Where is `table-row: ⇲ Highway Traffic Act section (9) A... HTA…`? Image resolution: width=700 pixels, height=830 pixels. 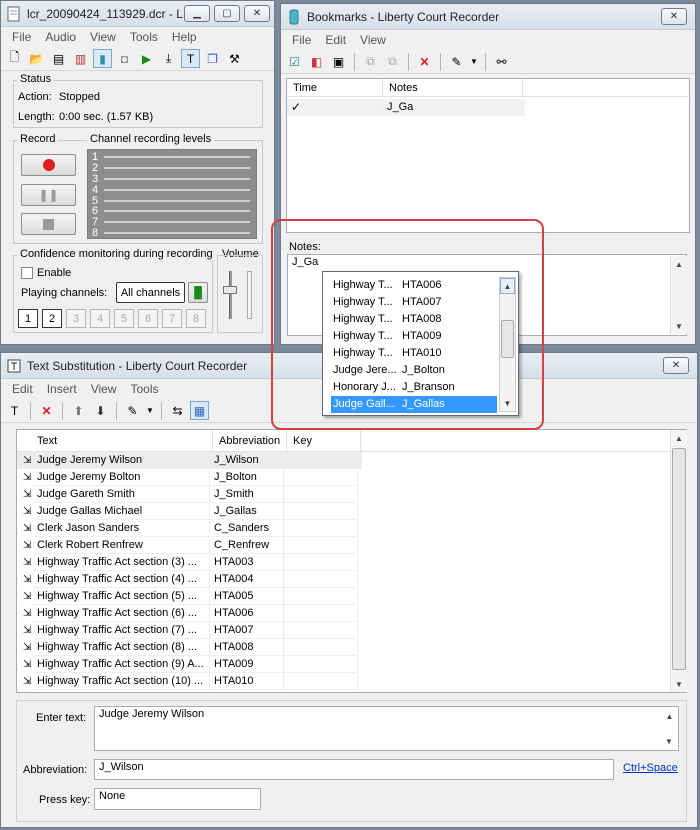 table-row: ⇲ Highway Traffic Act section (9) A... HTA… is located at coordinates (189, 664).